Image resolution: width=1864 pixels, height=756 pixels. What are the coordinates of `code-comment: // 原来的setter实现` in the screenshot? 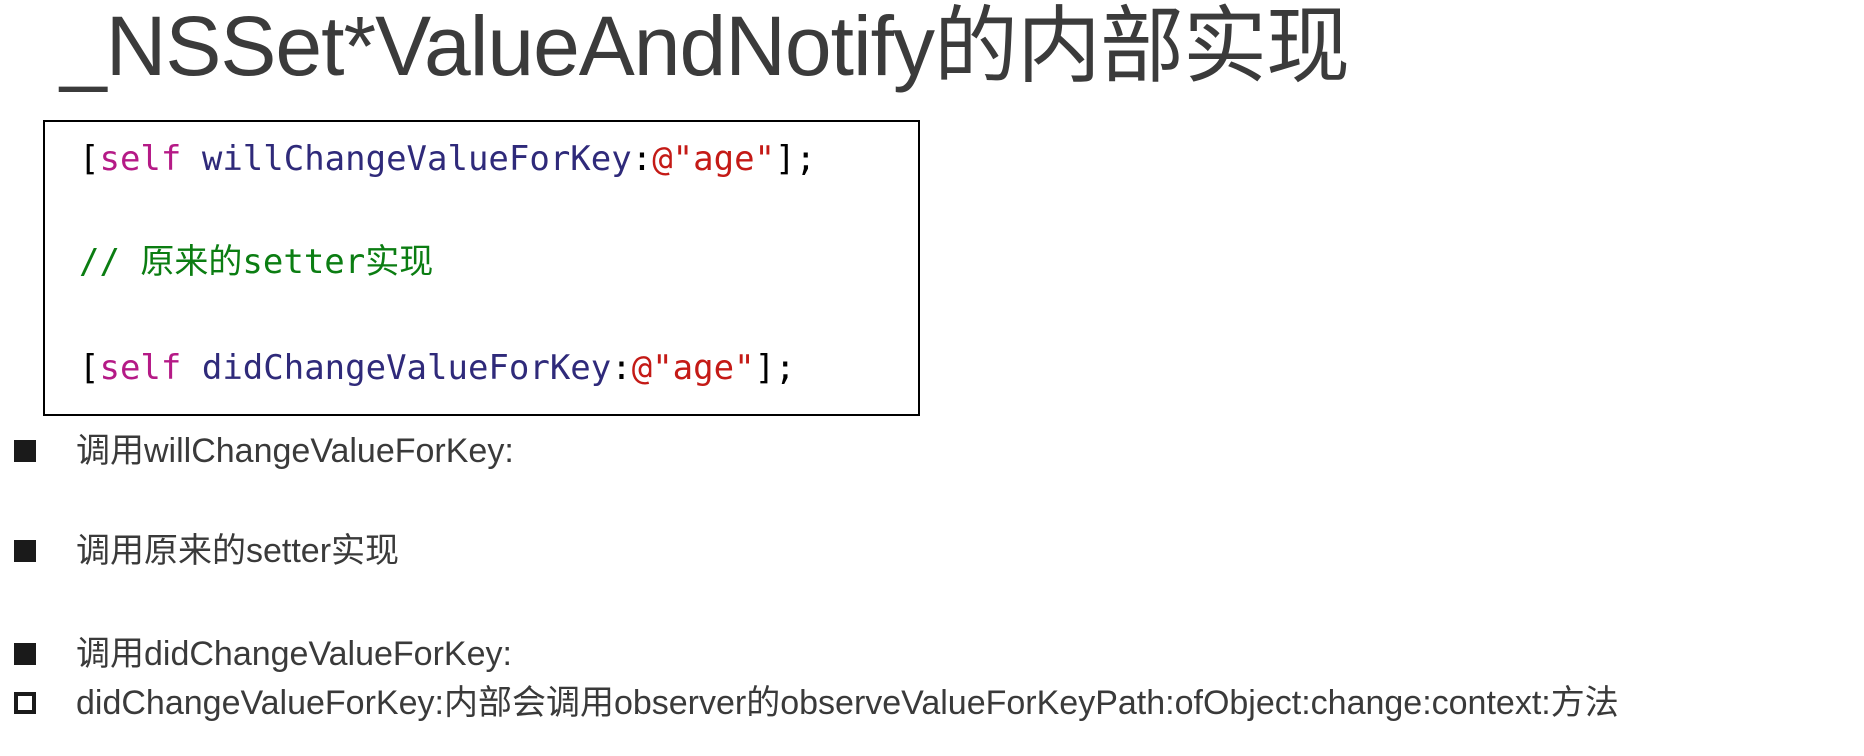 It's located at (256, 262).